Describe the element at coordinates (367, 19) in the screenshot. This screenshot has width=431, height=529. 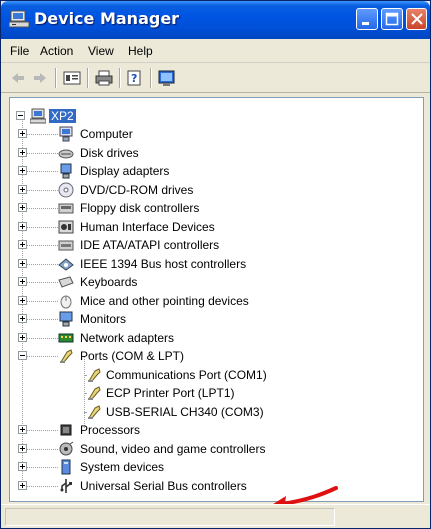
I see `minimize-button` at that location.